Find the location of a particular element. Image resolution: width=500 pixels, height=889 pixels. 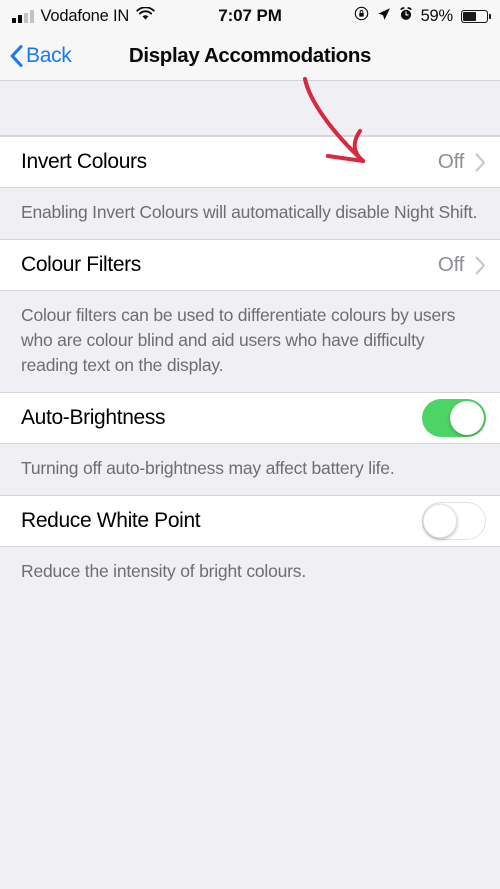

status-bar-right: 59% is located at coordinates (422, 16).